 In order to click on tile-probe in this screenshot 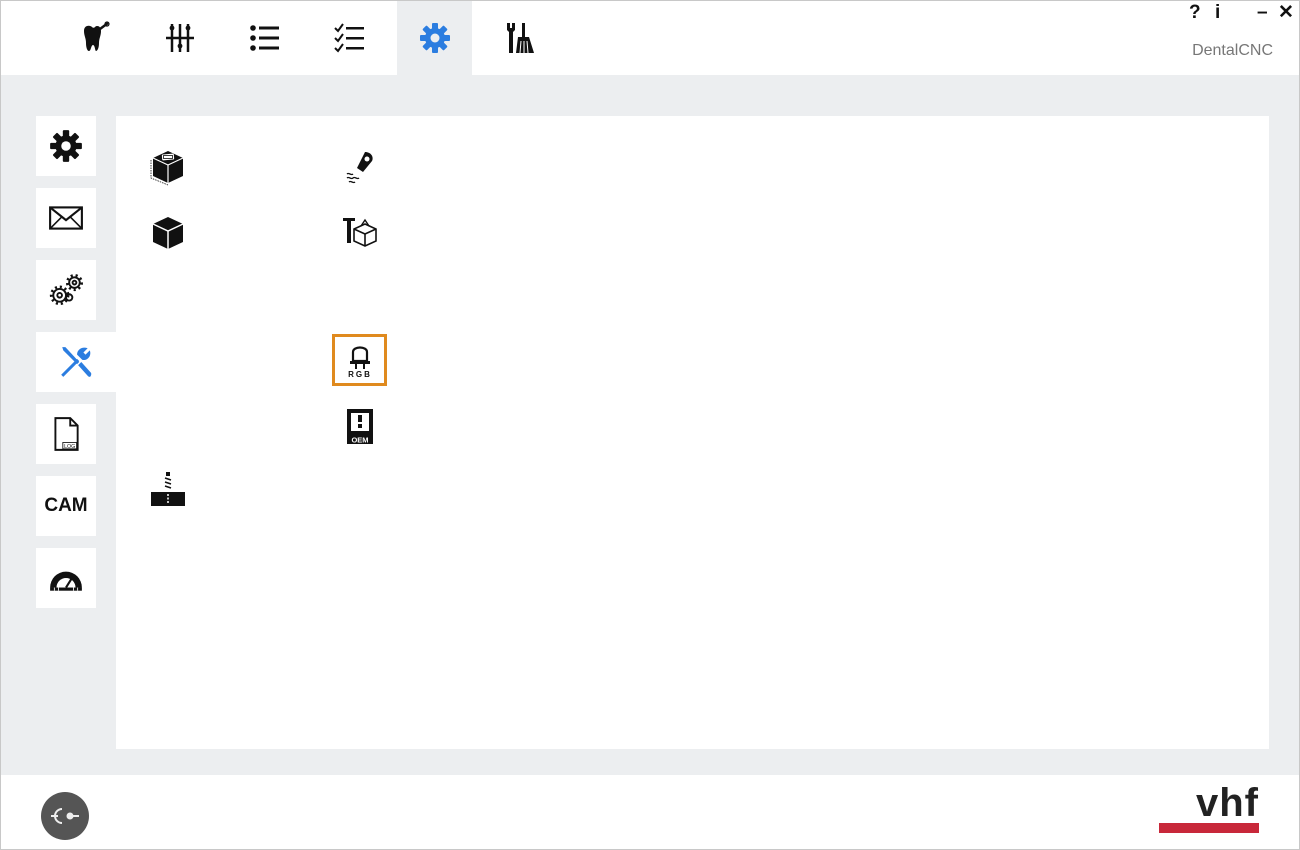, I will do `click(359, 167)`.